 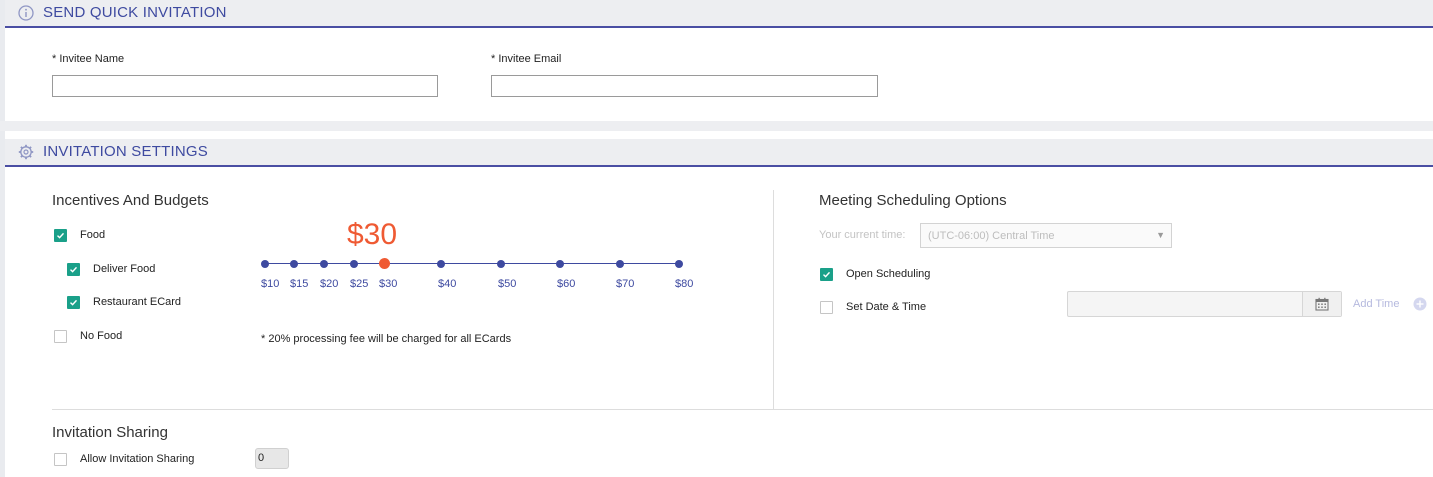 I want to click on budget-tick-label: $15, so click(x=299, y=284).